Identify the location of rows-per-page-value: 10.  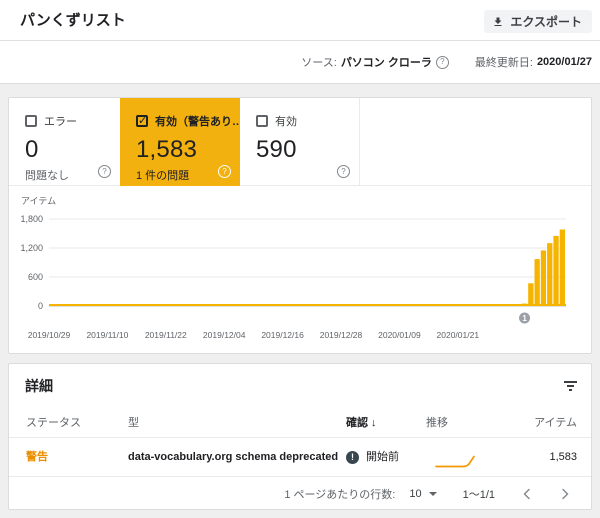
(415, 493).